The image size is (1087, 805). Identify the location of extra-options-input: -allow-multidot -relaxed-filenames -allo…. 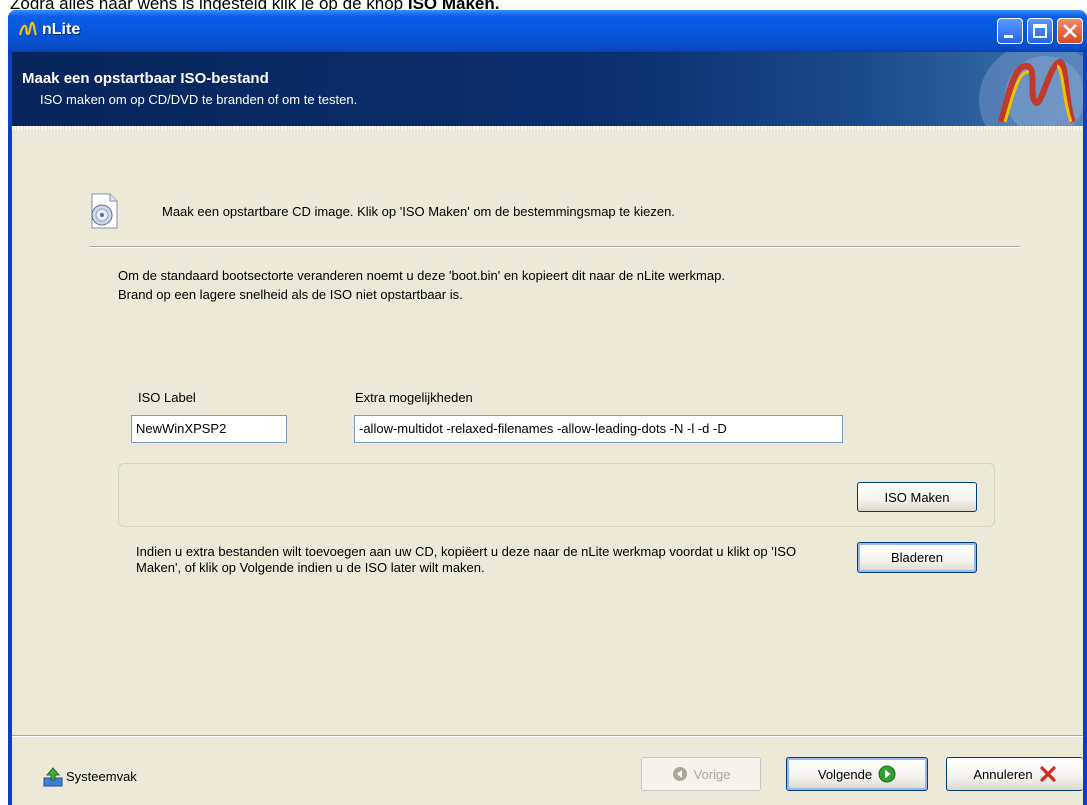
(598, 429).